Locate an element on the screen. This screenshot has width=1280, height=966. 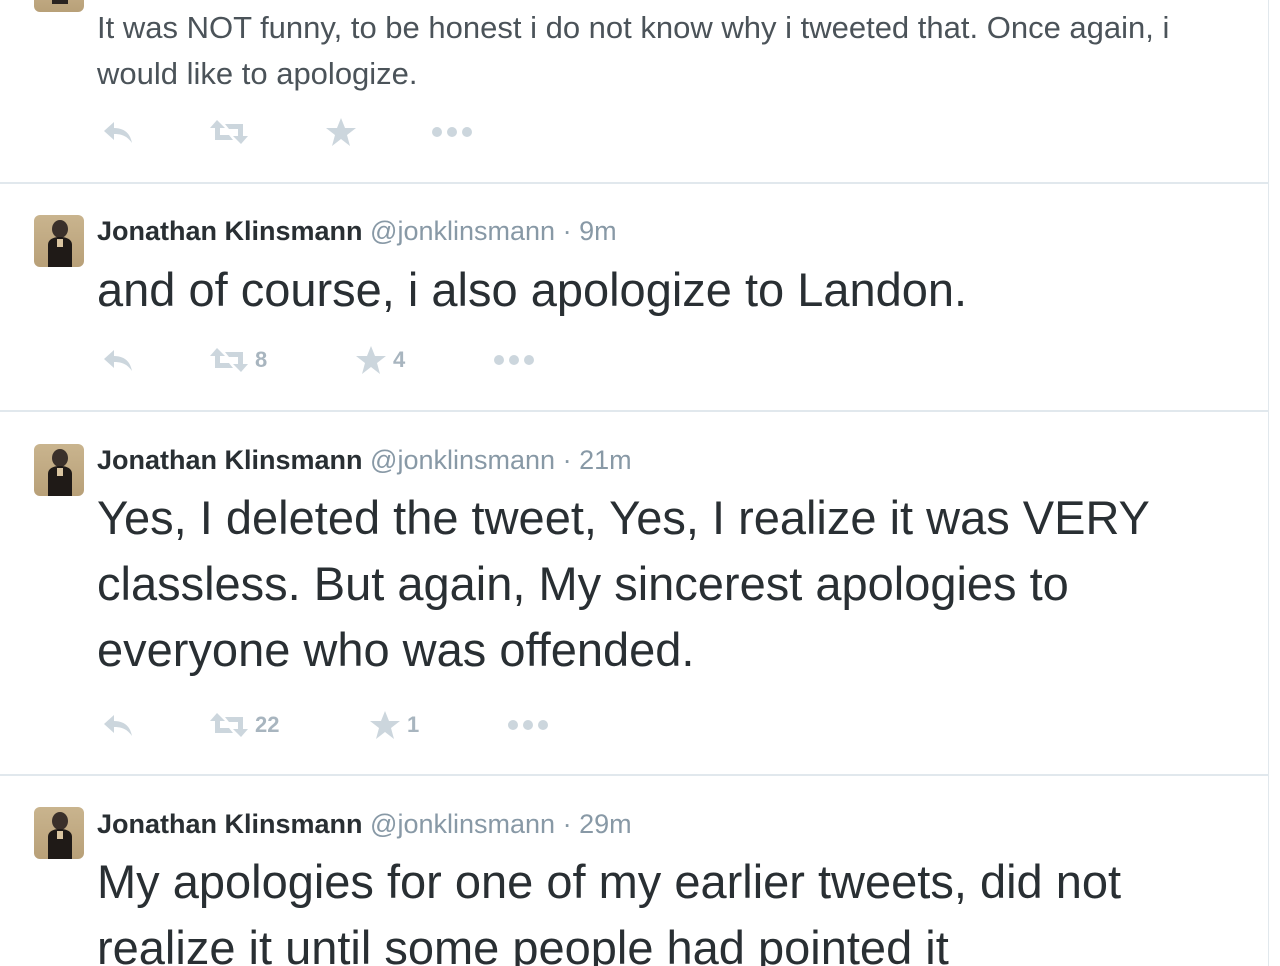
favorite-count: 4 is located at coordinates (399, 359).